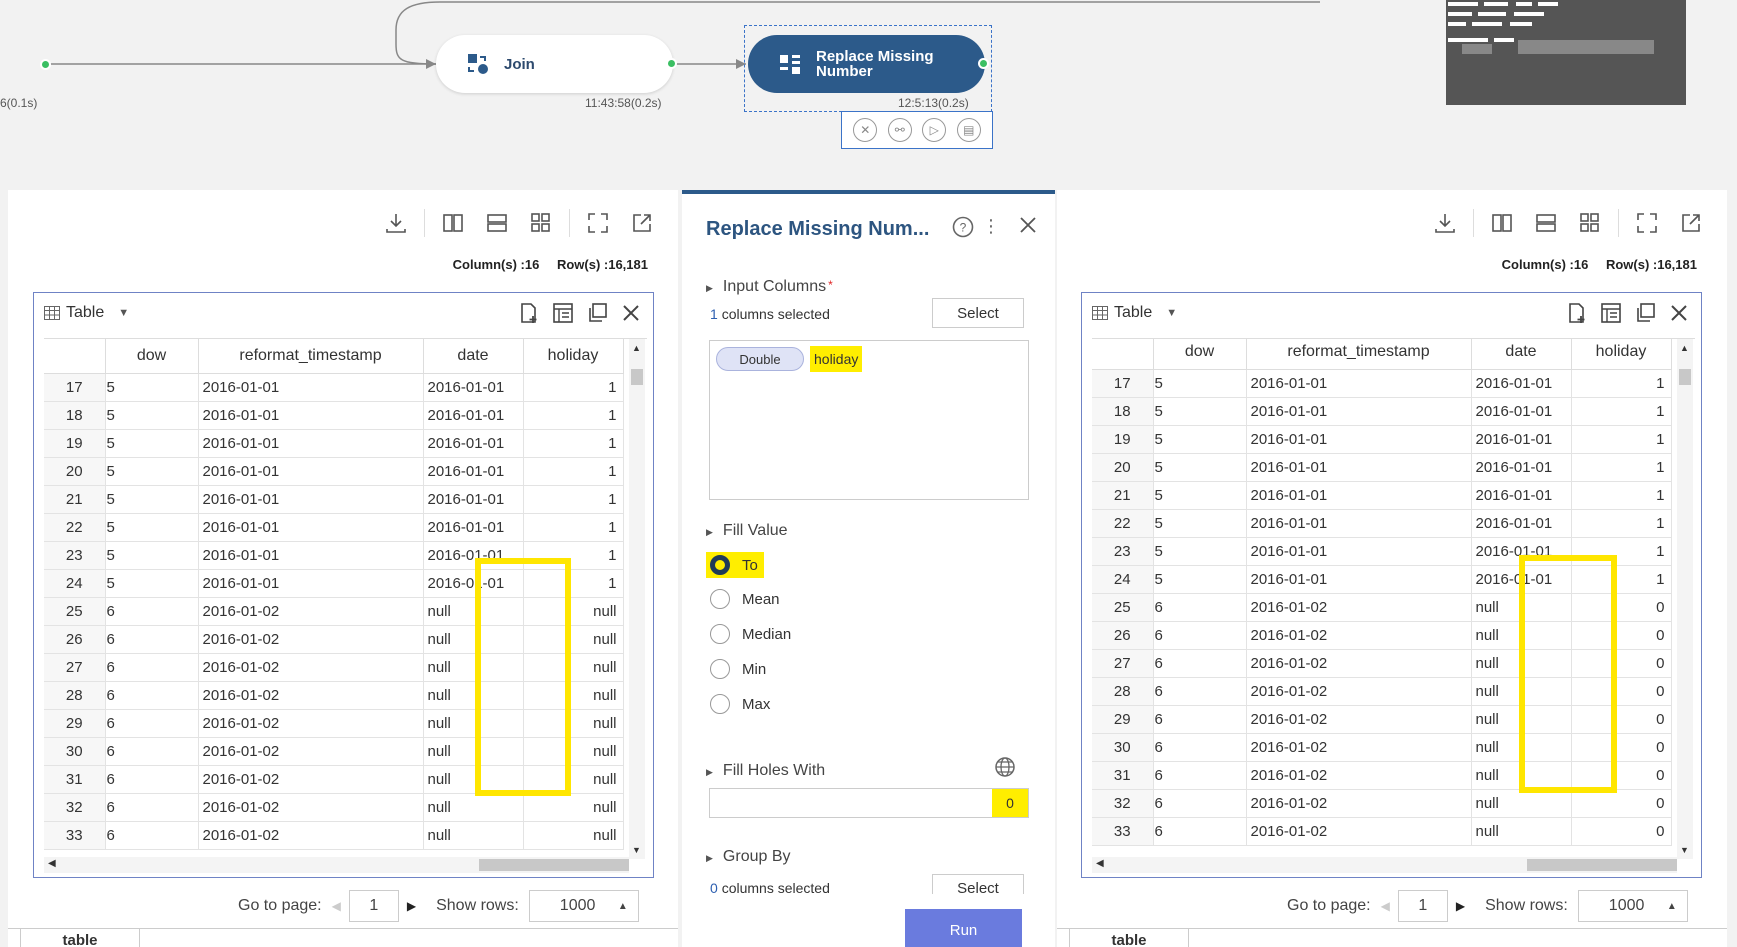 Image resolution: width=1737 pixels, height=947 pixels. Describe the element at coordinates (978, 884) in the screenshot. I see `select-group-by-button: Select` at that location.